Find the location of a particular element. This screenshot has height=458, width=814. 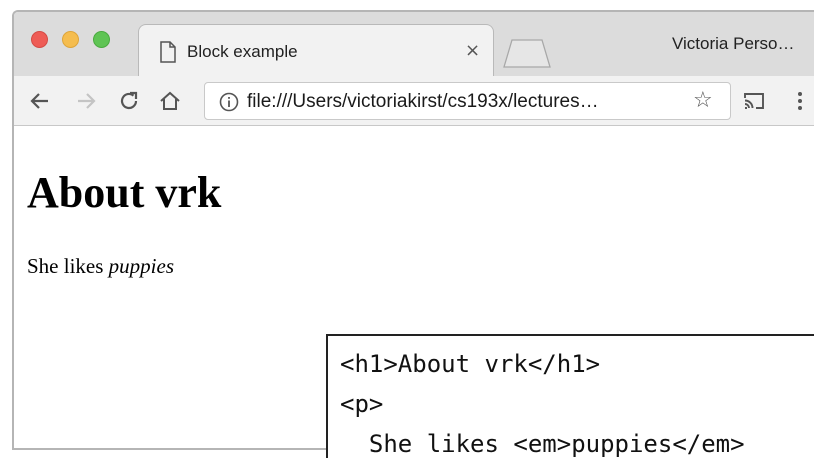

tab-block-example: Block example × is located at coordinates (316, 51).